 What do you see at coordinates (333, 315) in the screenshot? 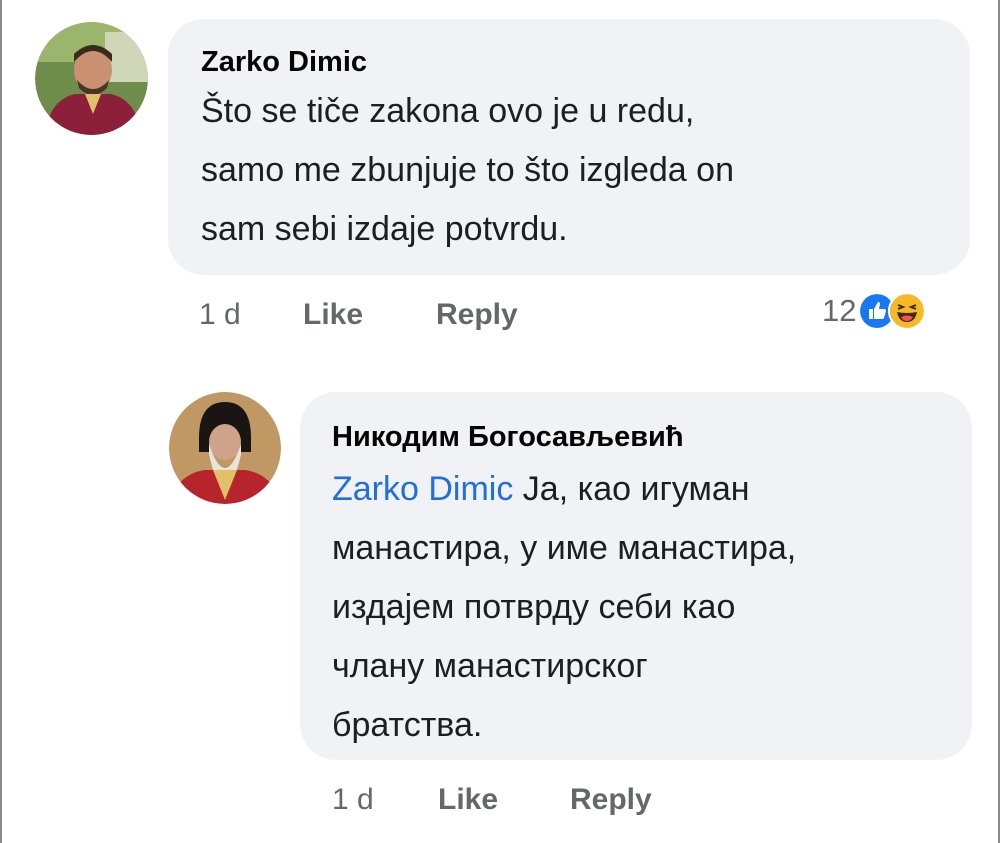
I see `like-button: Like` at bounding box center [333, 315].